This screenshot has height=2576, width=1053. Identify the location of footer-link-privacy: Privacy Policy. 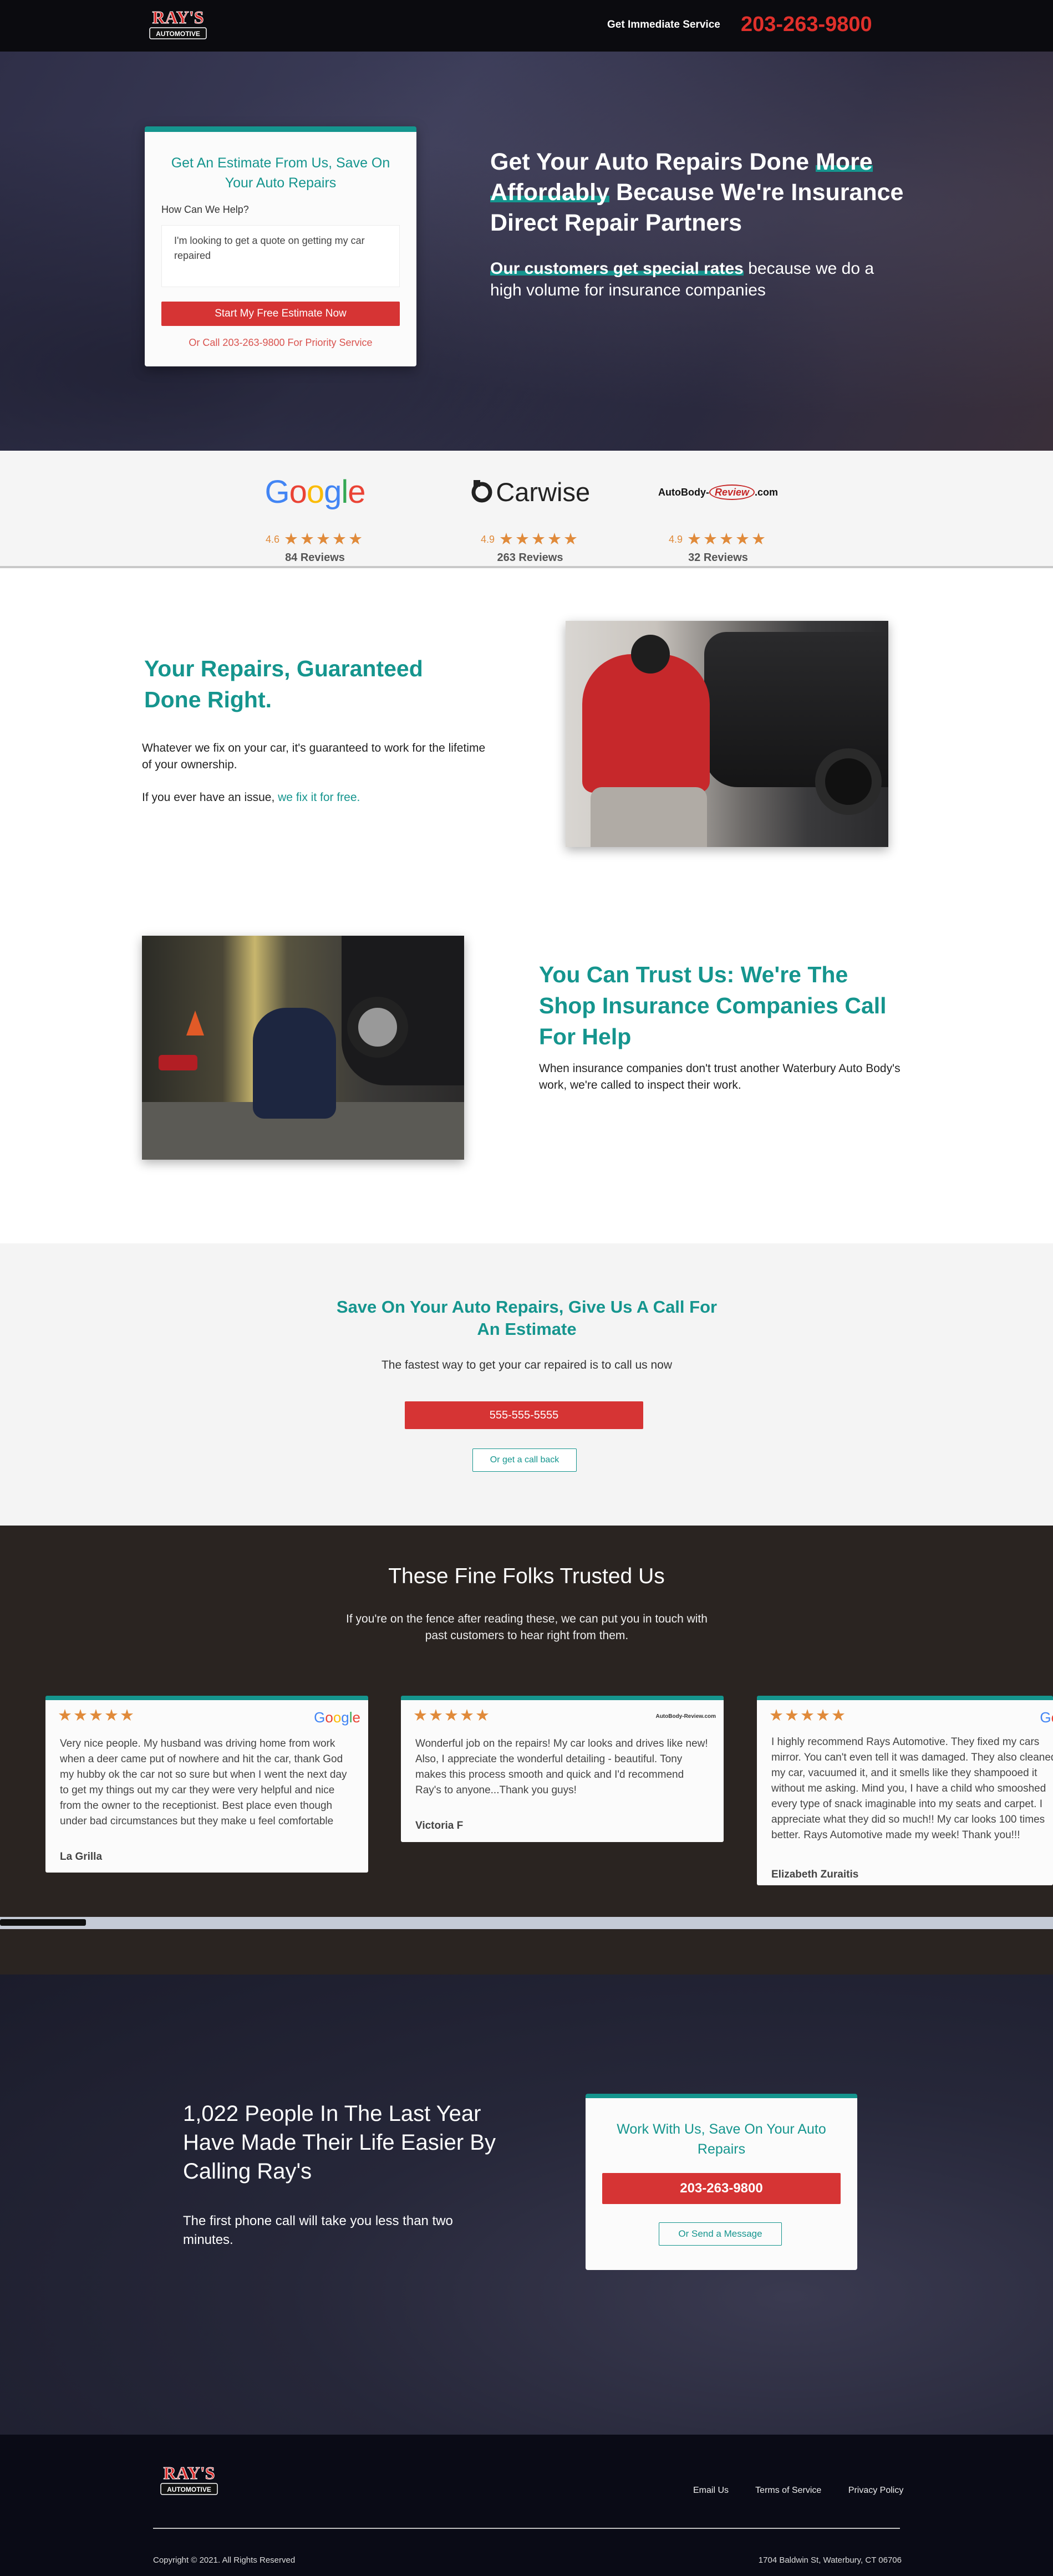
(876, 2490).